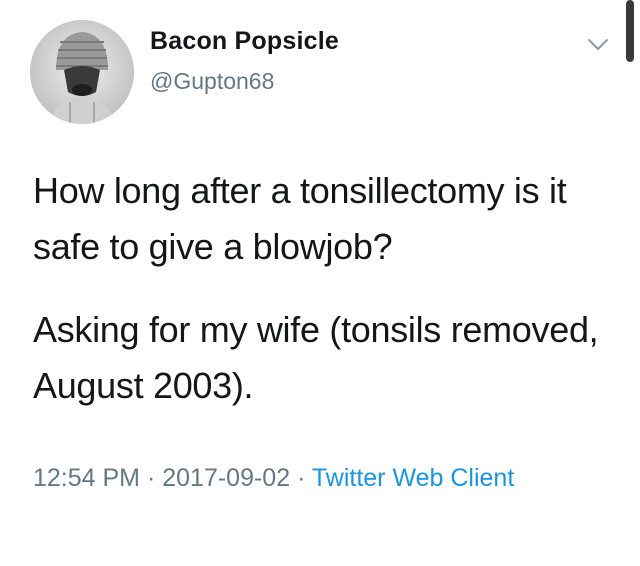 This screenshot has width=640, height=566. What do you see at coordinates (82, 72) in the screenshot?
I see `avatar` at bounding box center [82, 72].